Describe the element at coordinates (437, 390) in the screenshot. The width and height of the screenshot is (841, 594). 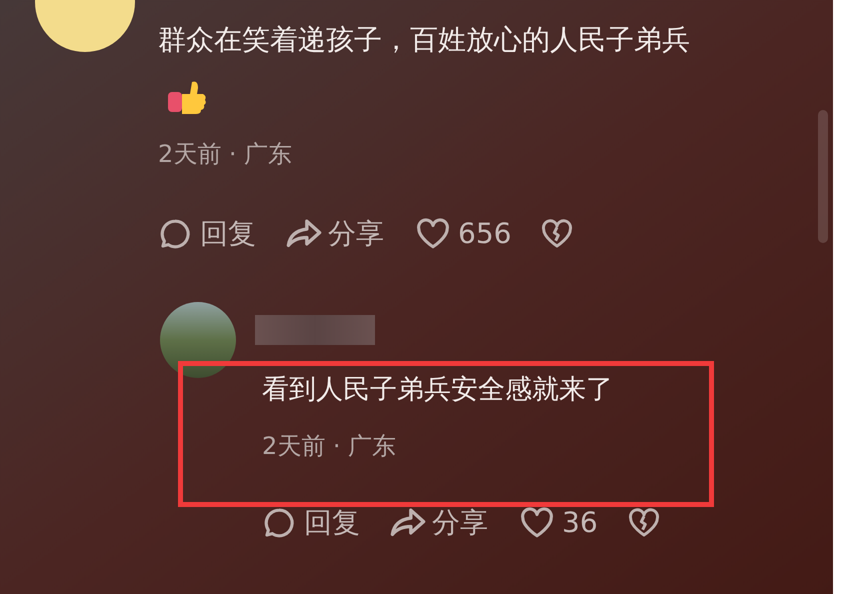
I see `comment-text: 看到人民子弟兵安全感就来了` at that location.